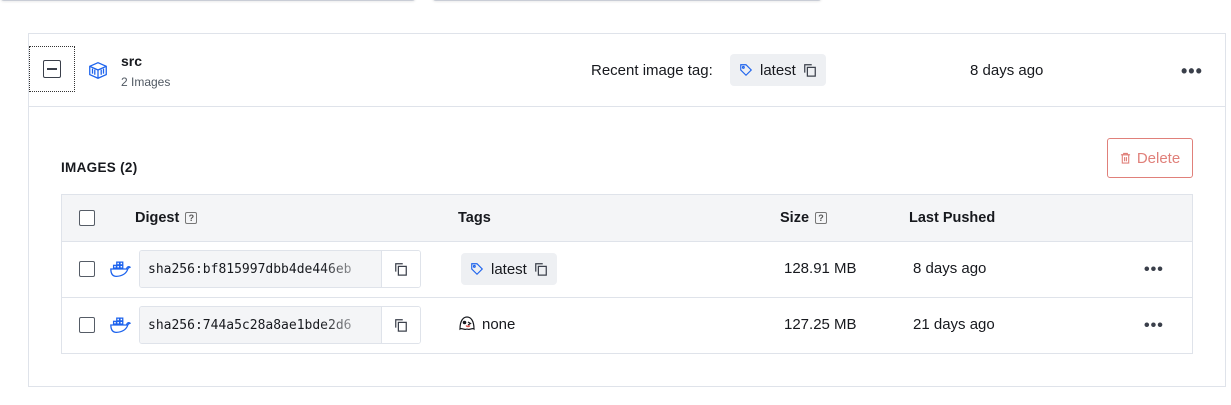  I want to click on column-tags: Tags, so click(474, 218).